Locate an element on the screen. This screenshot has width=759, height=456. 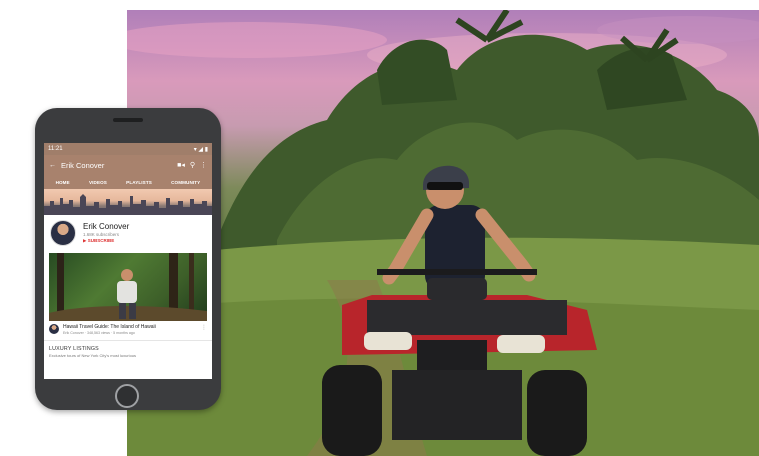
tab-community: COMMUNITY is located at coordinates (185, 182).